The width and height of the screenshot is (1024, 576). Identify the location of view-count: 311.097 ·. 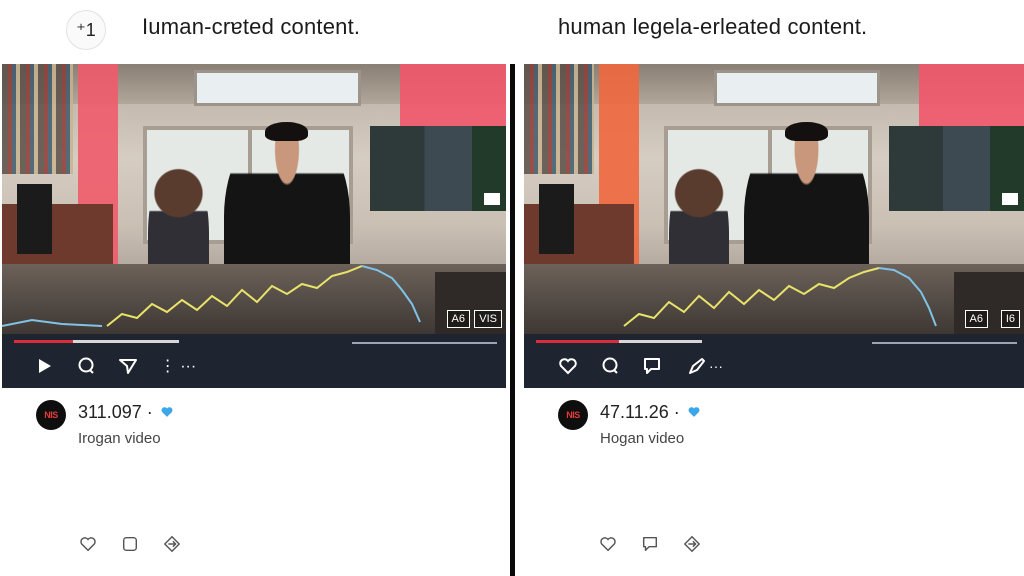
(126, 412).